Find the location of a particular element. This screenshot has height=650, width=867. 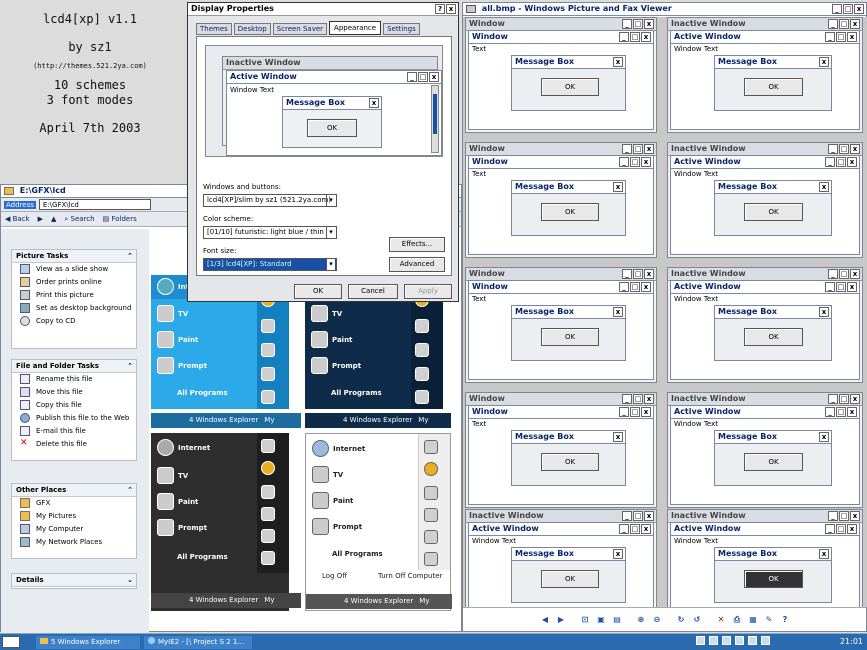

dialog-titlebar: Display Properties ? x is located at coordinates (323, 9).